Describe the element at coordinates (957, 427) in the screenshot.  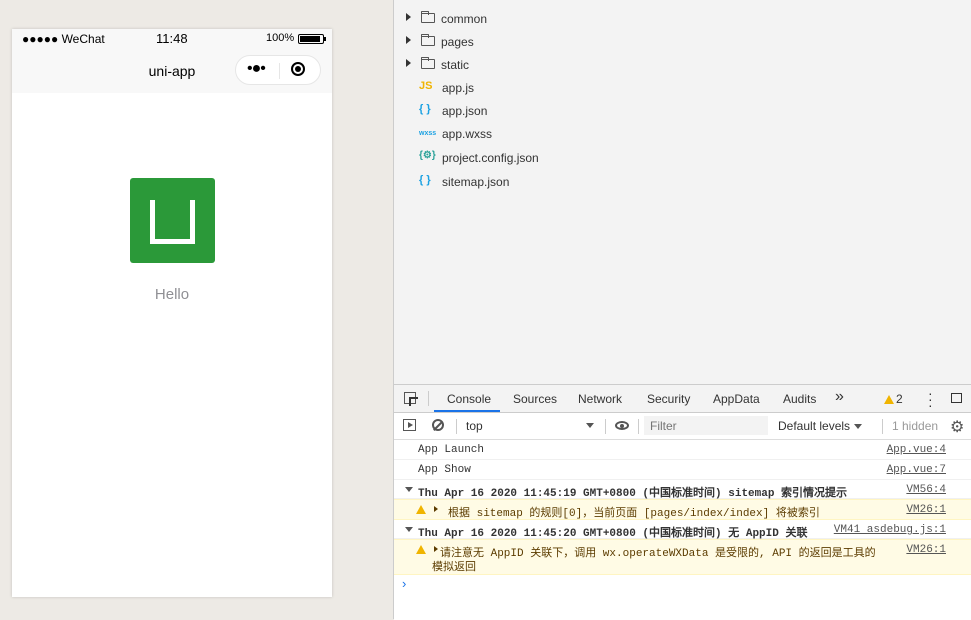
I see `gear-icon: ⚙` at that location.